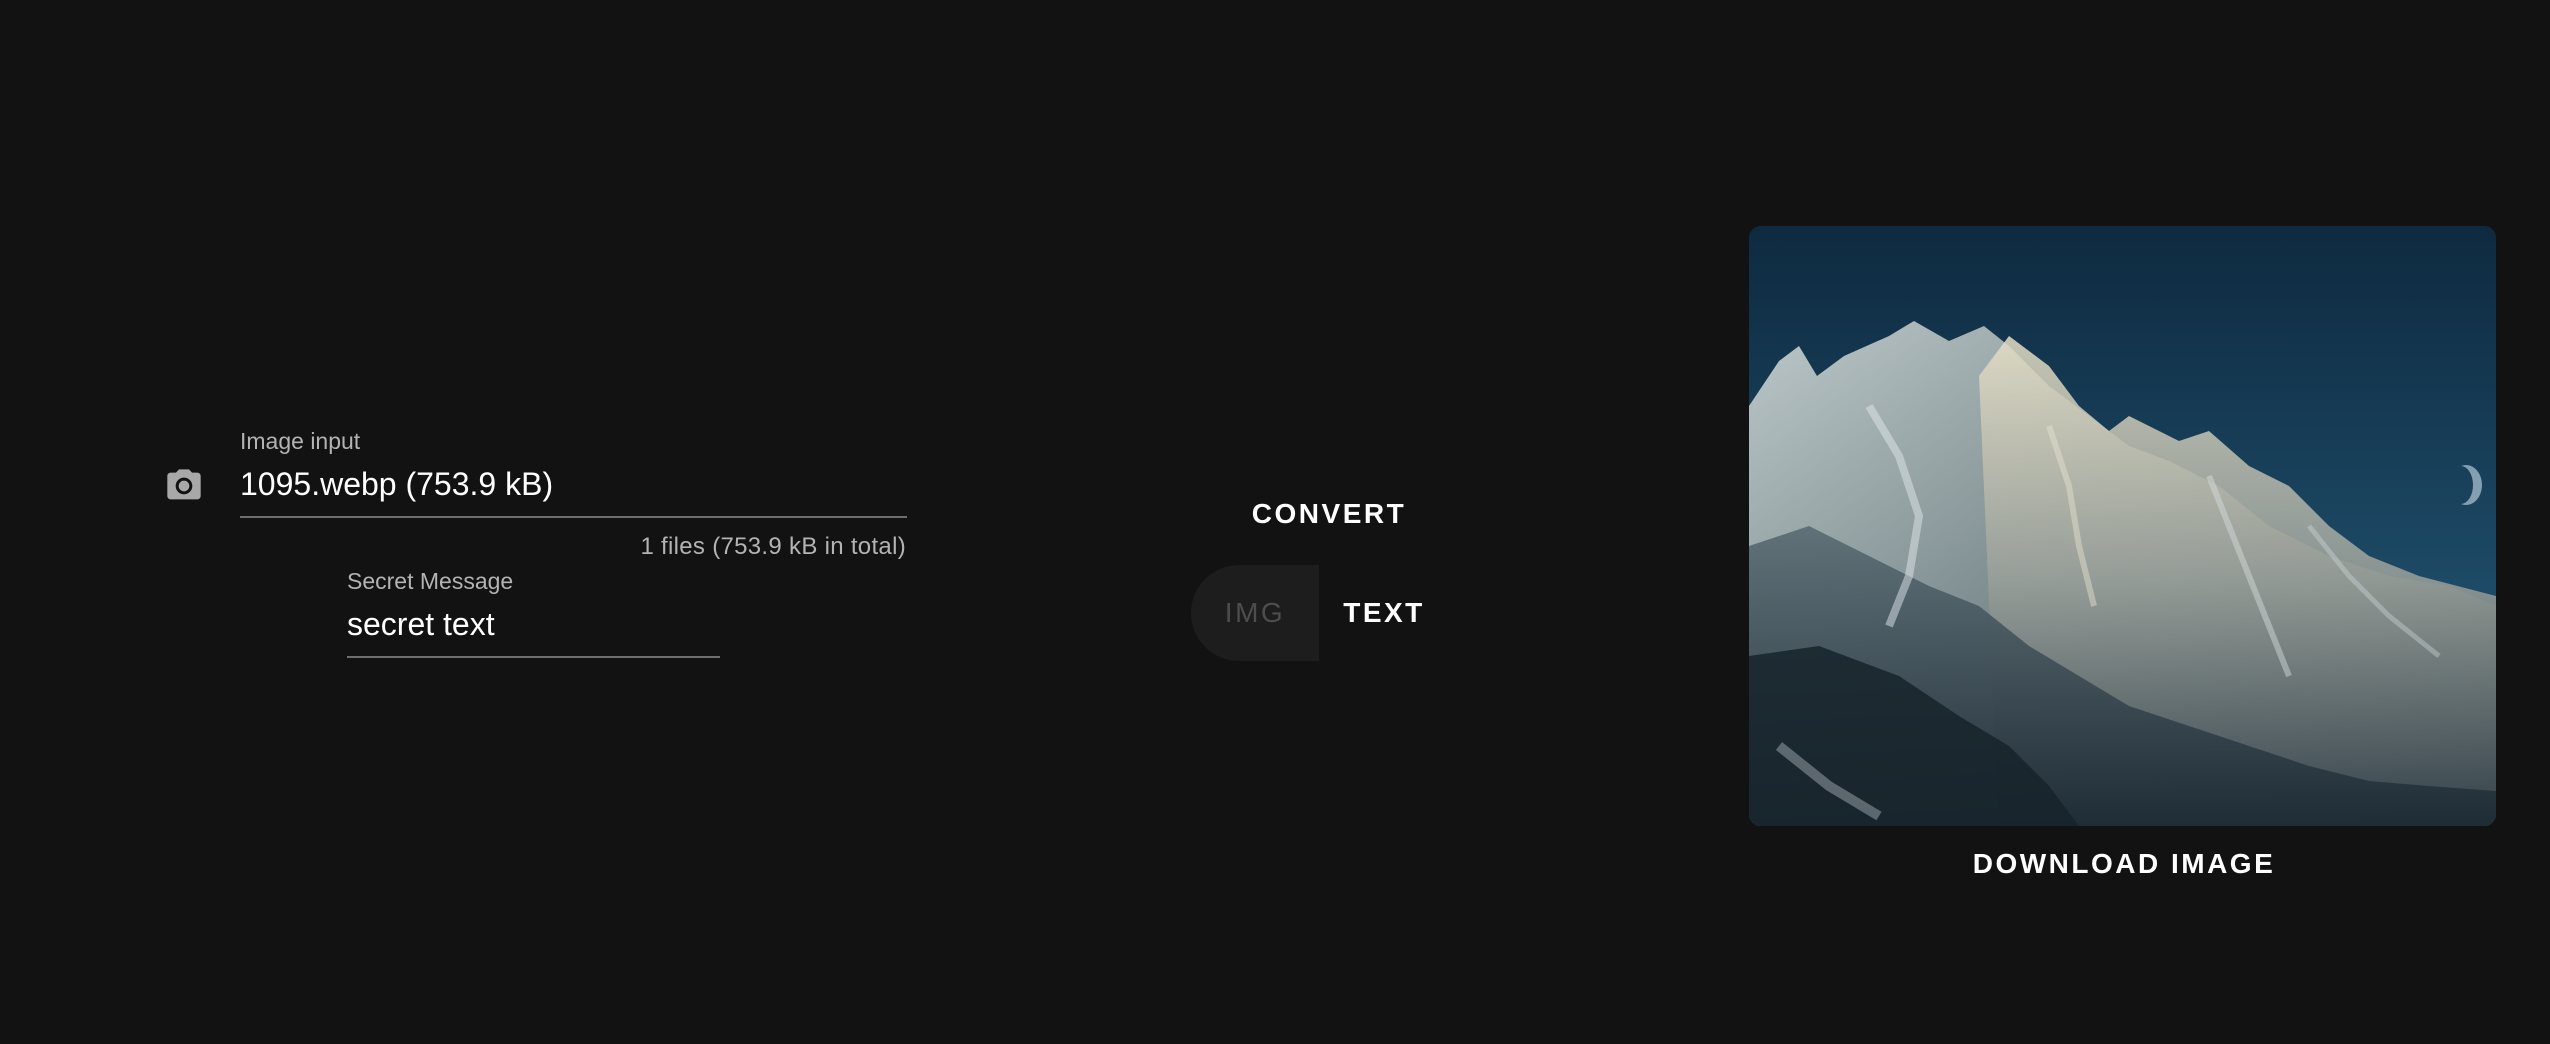  Describe the element at coordinates (573, 471) in the screenshot. I see `image-file-input: Image input 1095.webp (753.9 kB)` at that location.